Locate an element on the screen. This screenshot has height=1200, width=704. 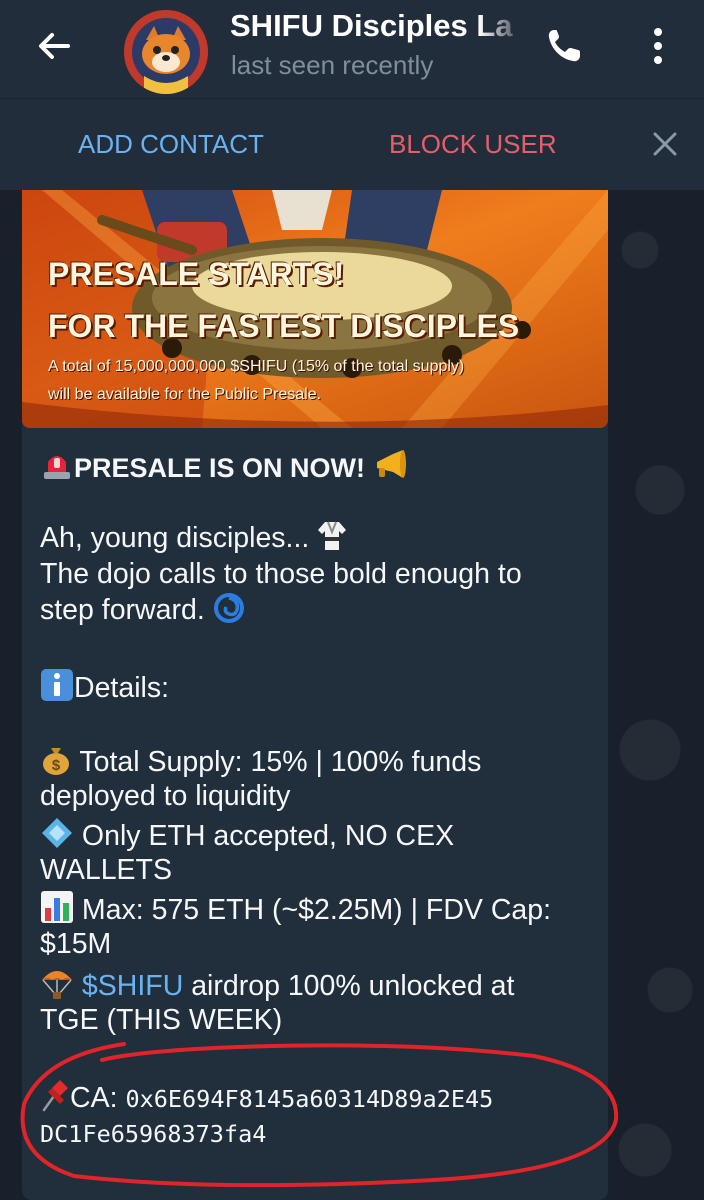
phone-icon is located at coordinates (564, 46).